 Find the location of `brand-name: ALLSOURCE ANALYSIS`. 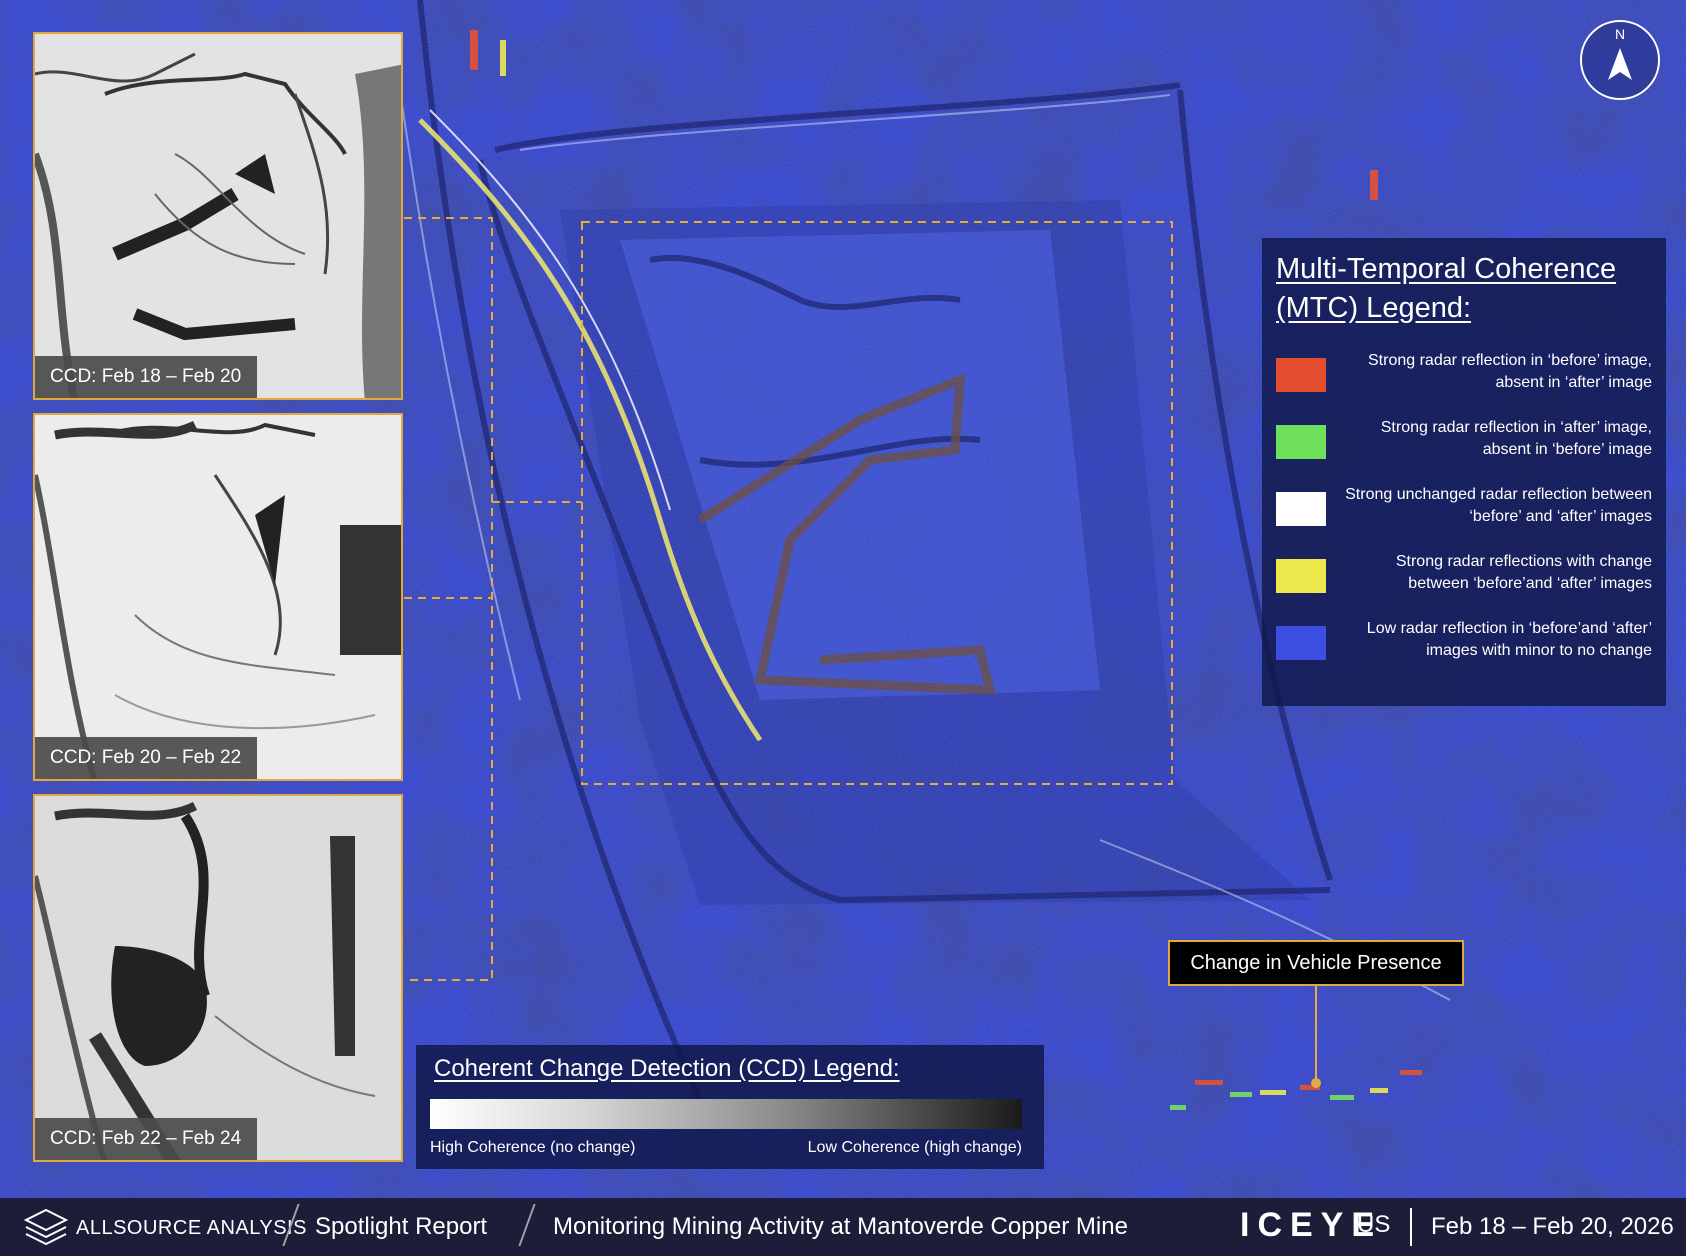

brand-name: ALLSOURCE ANALYSIS is located at coordinates (191, 1228).